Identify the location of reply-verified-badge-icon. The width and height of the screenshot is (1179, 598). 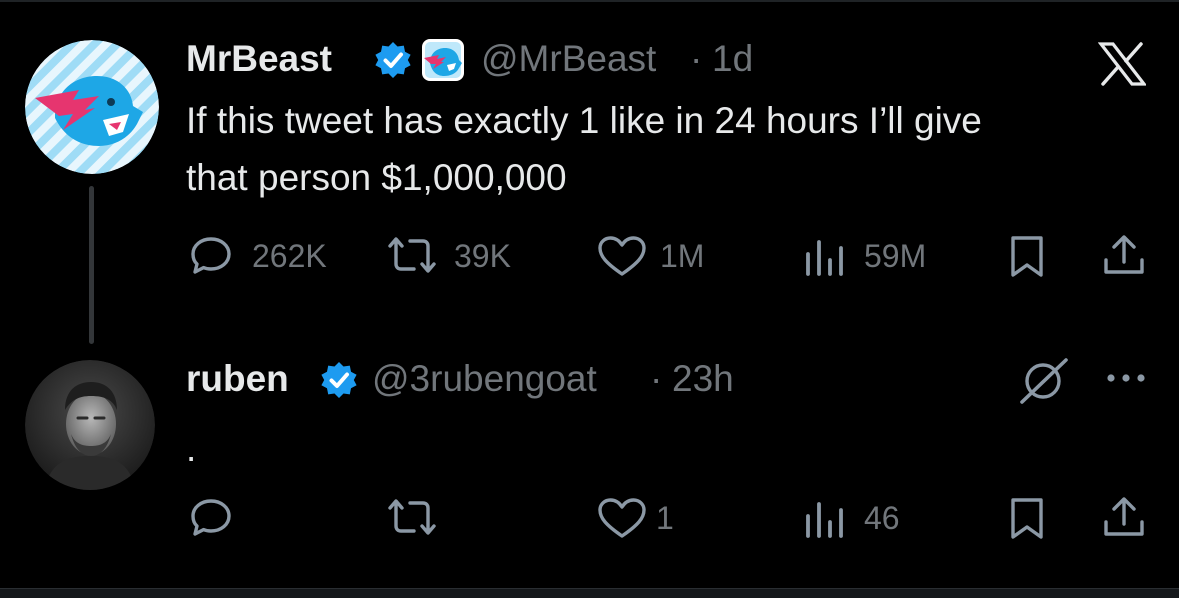
(339, 380).